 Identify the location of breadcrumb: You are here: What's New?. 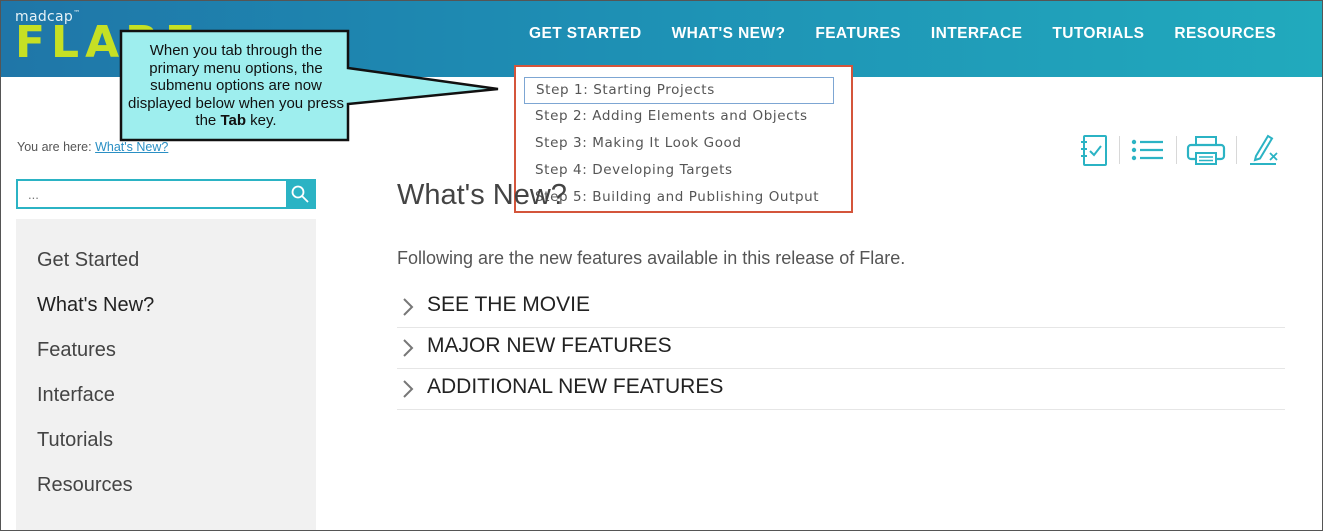
(92, 147).